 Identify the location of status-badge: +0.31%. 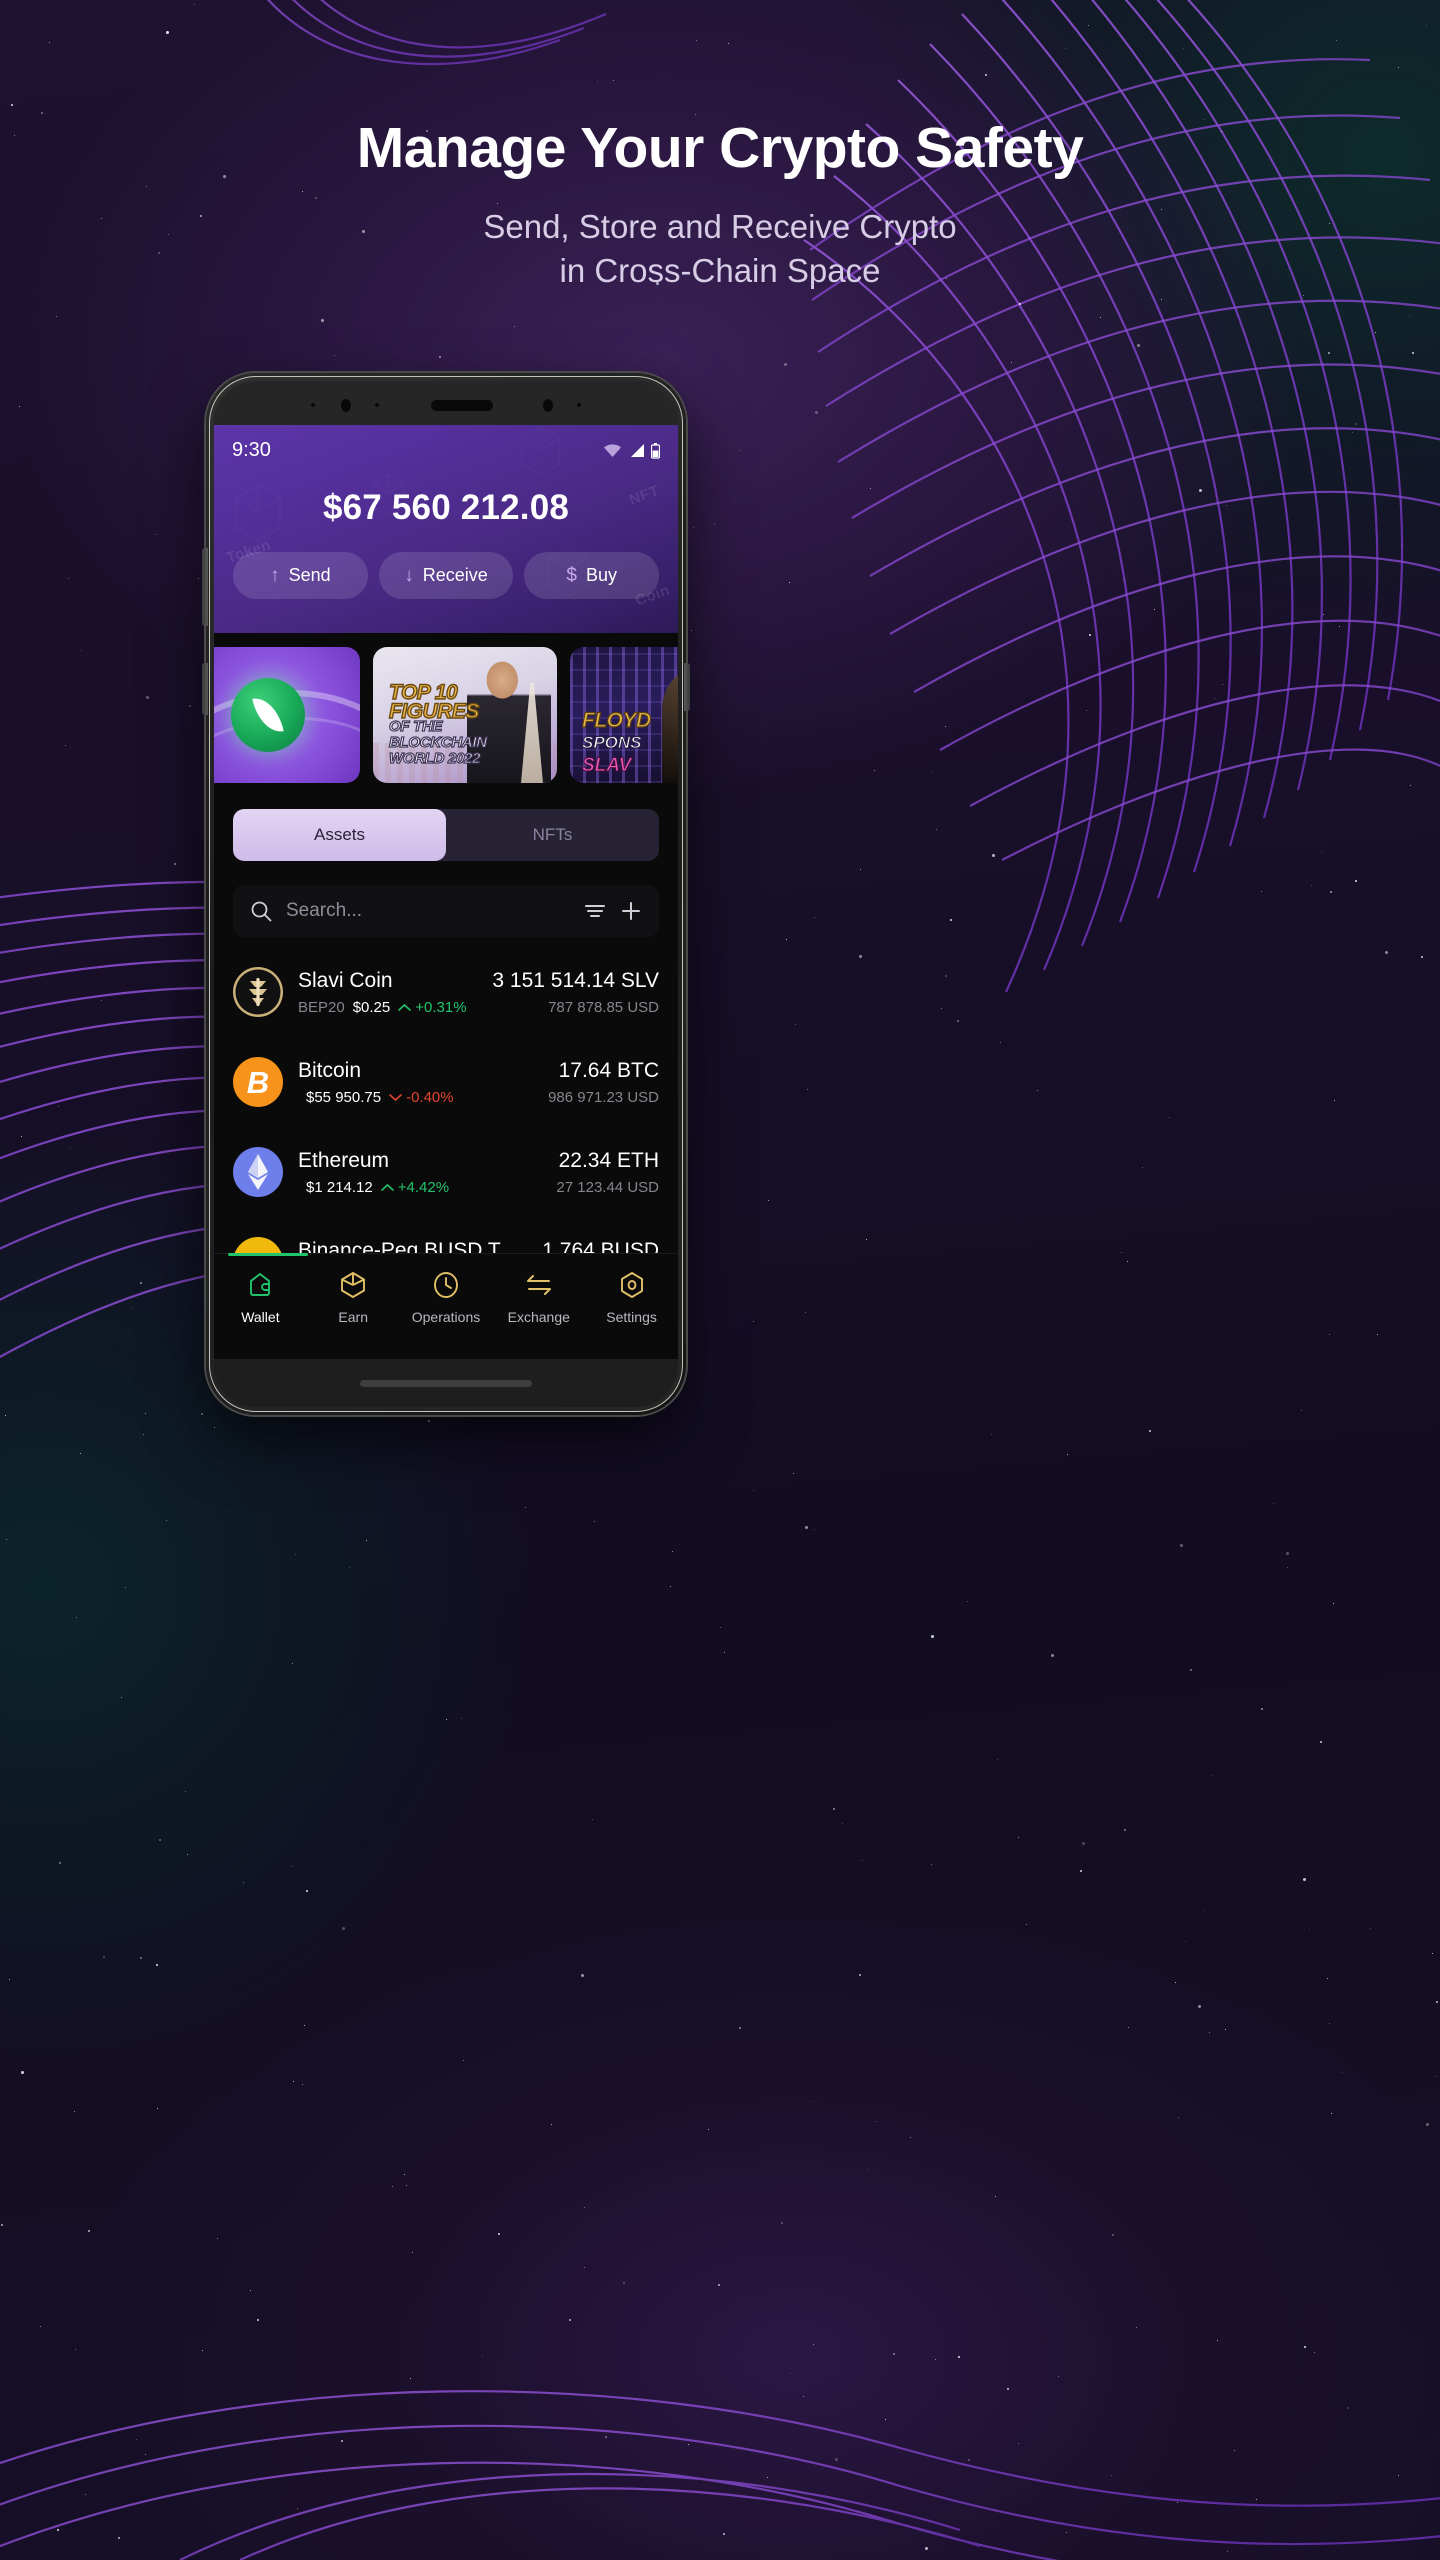
(432, 1007).